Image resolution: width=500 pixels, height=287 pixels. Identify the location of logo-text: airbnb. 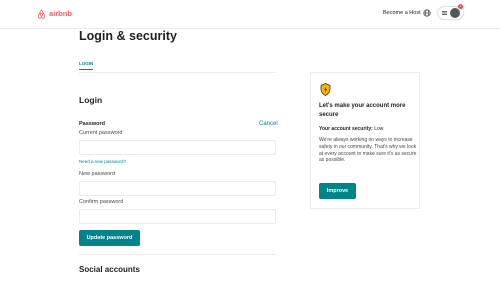
(60, 13).